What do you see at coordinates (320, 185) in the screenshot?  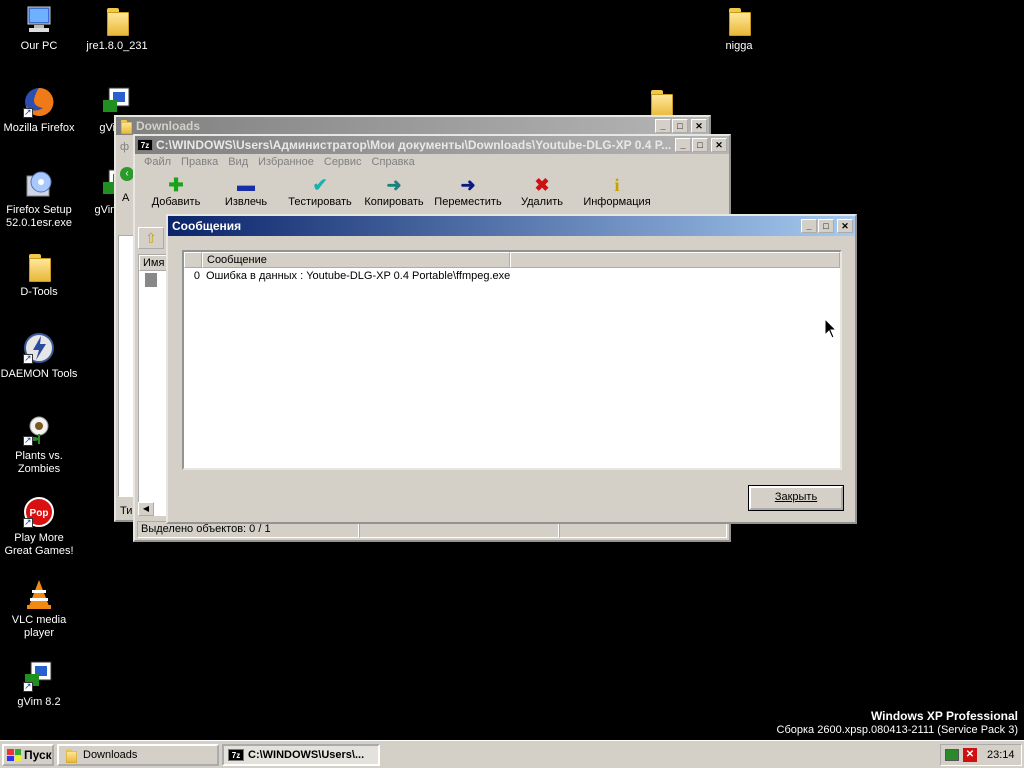 I see `check-icon: ✔` at bounding box center [320, 185].